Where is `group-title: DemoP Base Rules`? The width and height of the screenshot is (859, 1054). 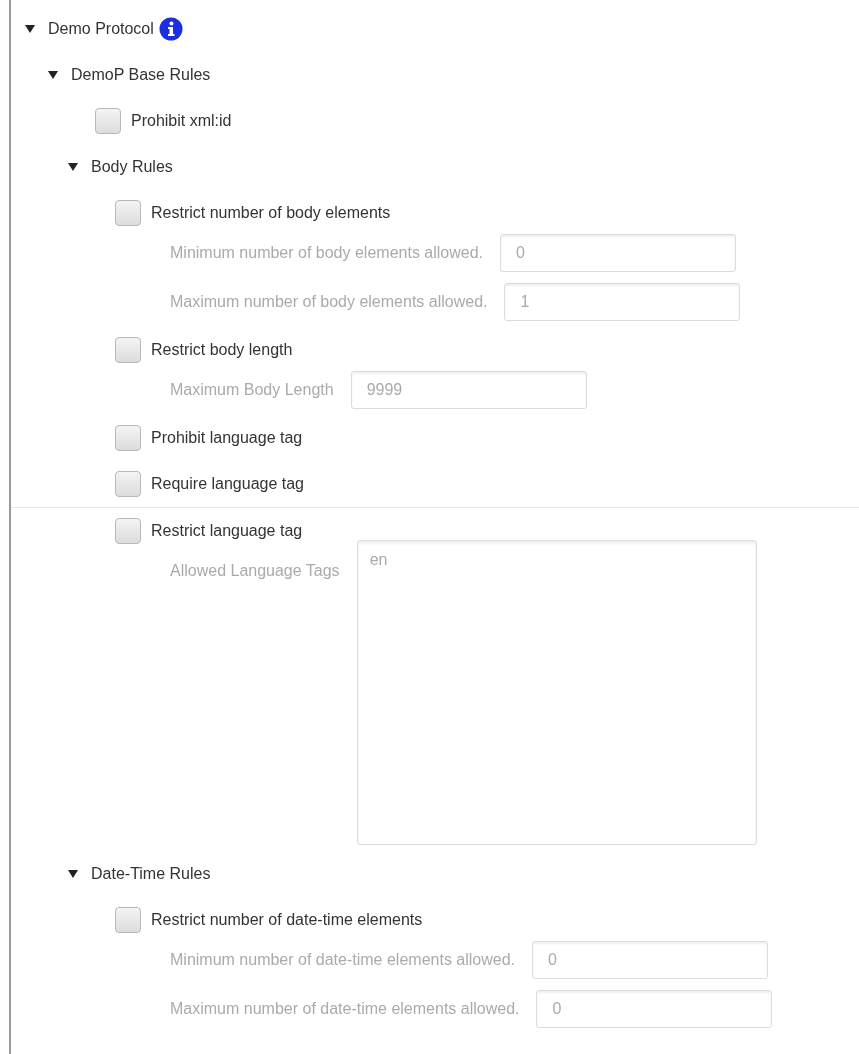 group-title: DemoP Base Rules is located at coordinates (141, 75).